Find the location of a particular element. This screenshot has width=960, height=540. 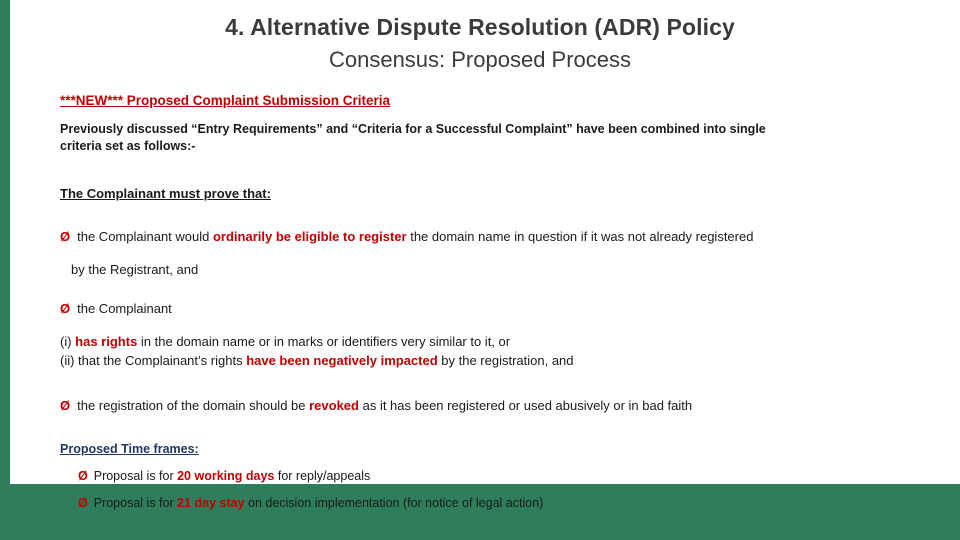

clause-i-emphasis: has rights is located at coordinates (106, 341).